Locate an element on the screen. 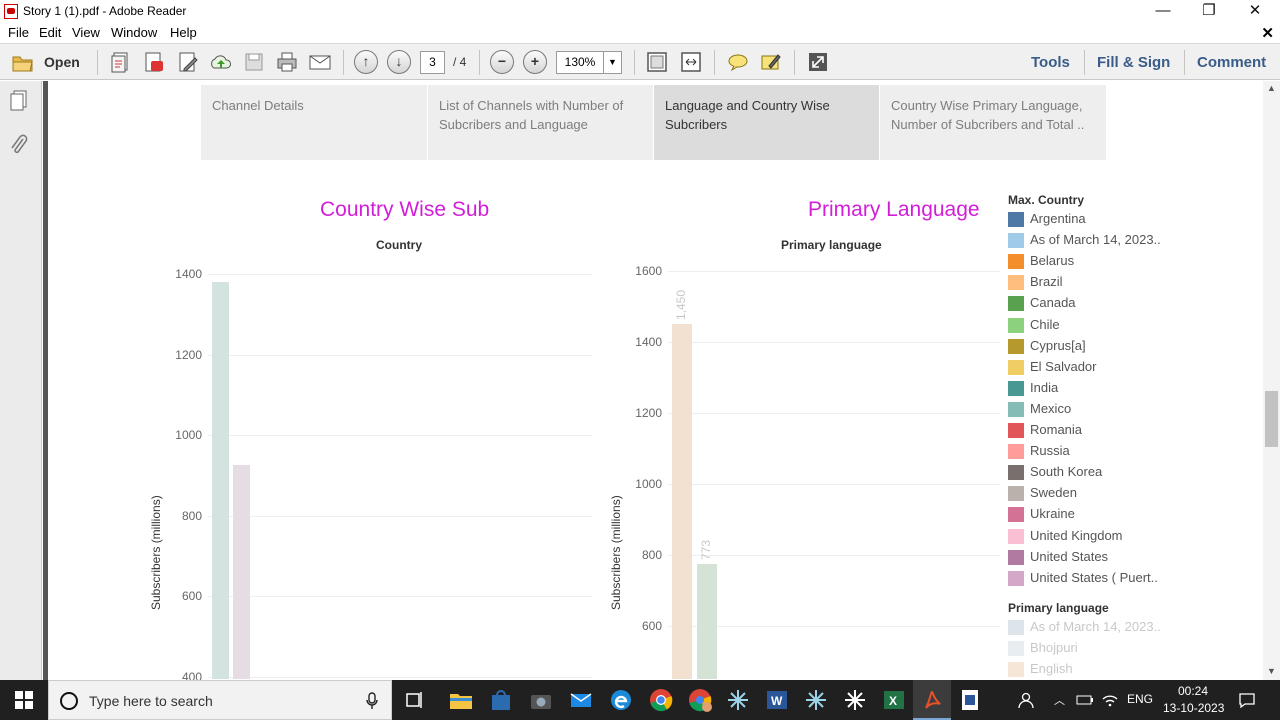  wifi-icon is located at coordinates (1110, 700).